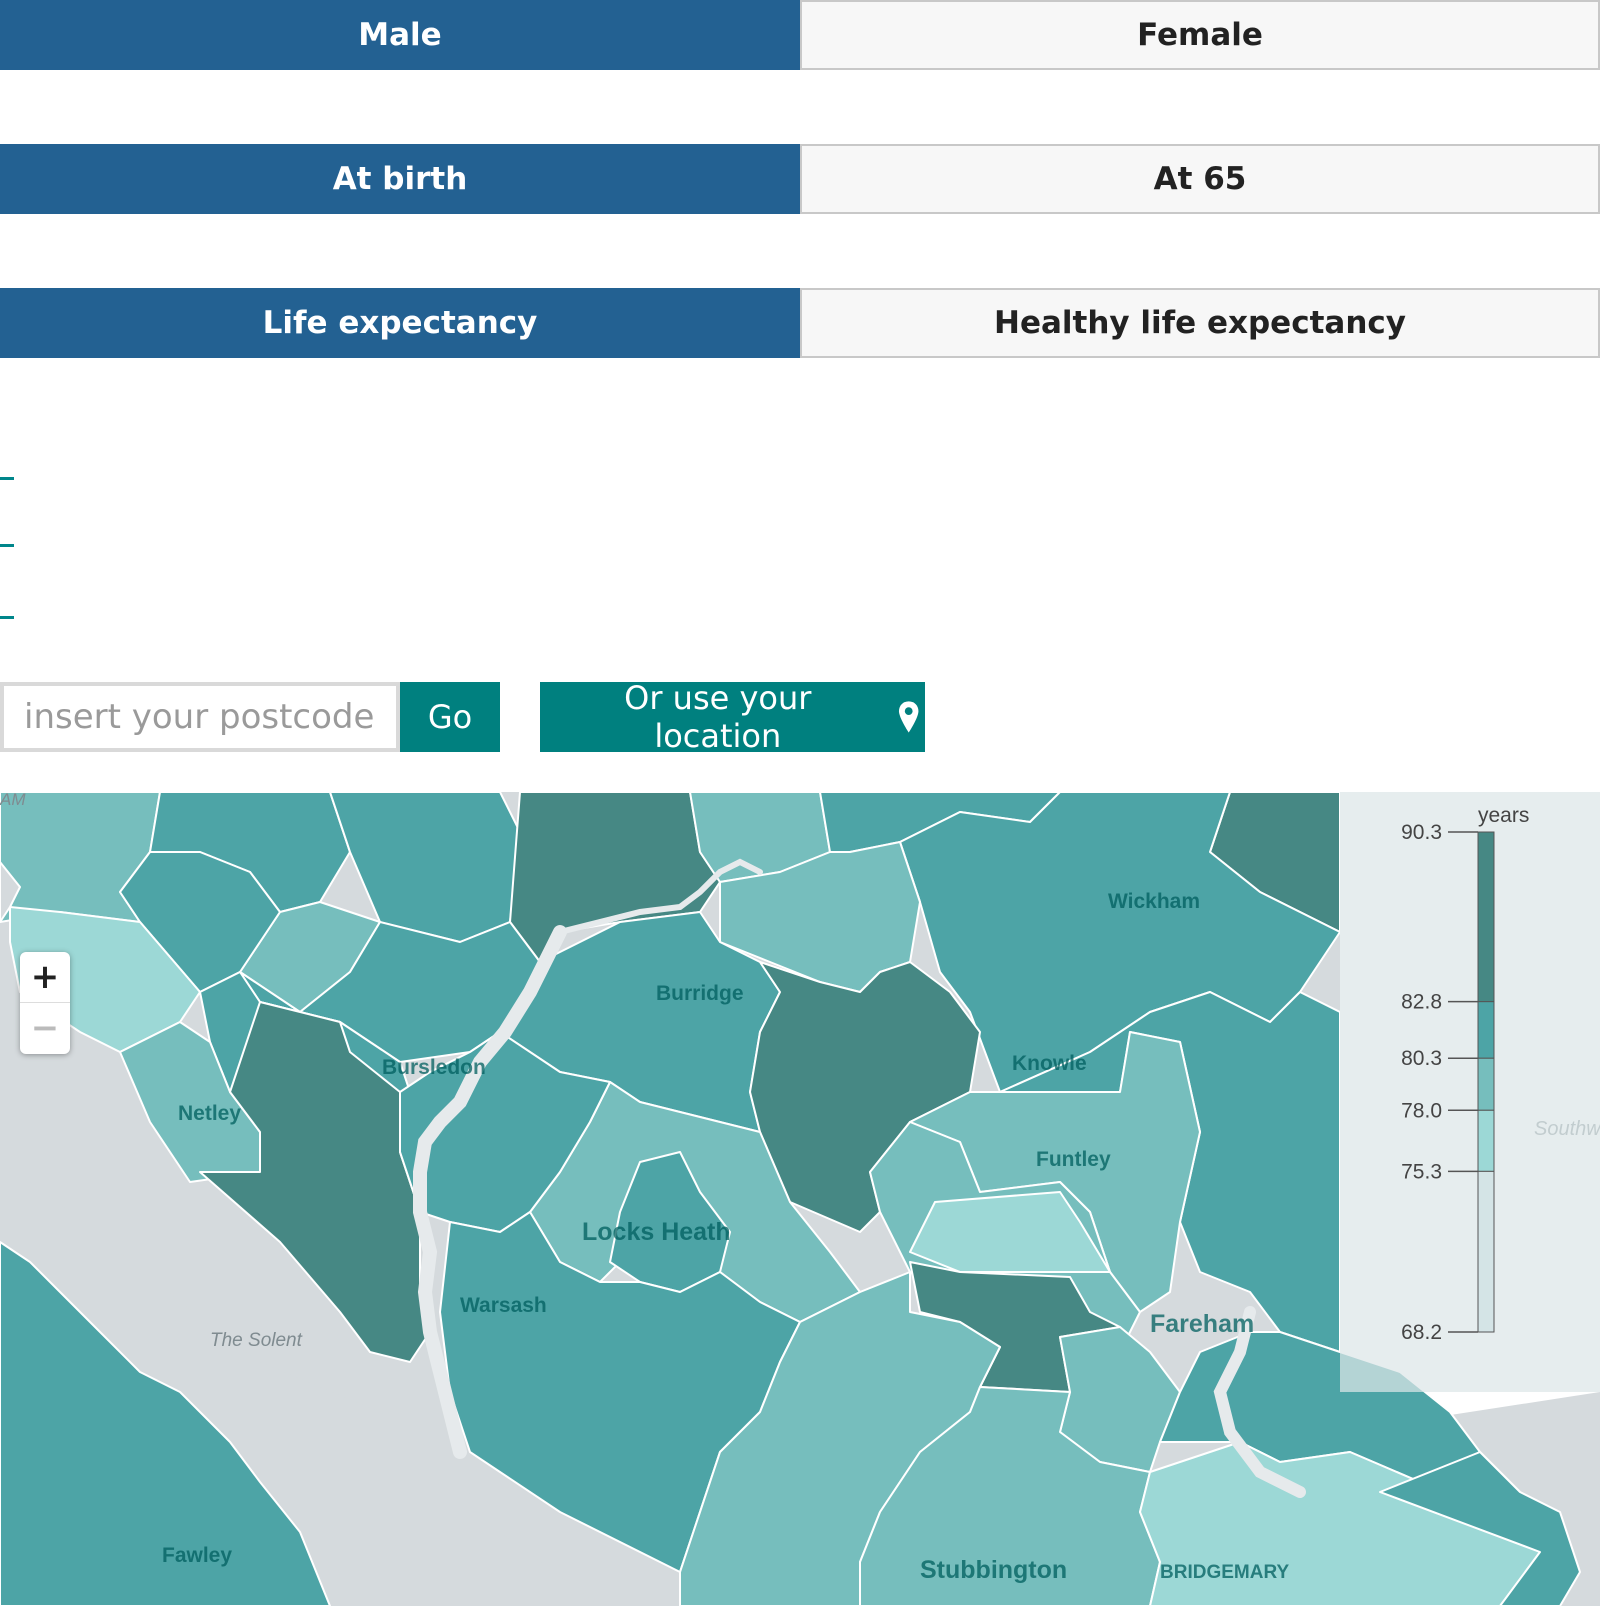  What do you see at coordinates (200, 717) in the screenshot?
I see `postcode-input` at bounding box center [200, 717].